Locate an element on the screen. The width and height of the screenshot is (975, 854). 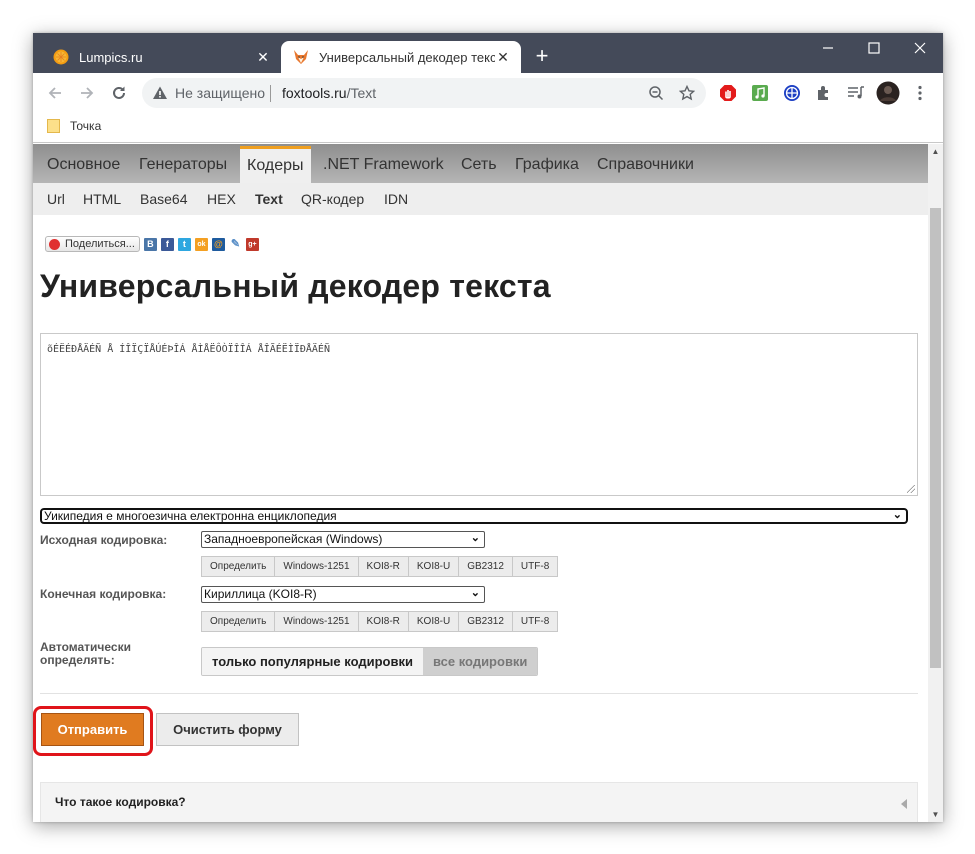
auto-detect-label: Автоматически определять: is located at coordinates (85, 654).